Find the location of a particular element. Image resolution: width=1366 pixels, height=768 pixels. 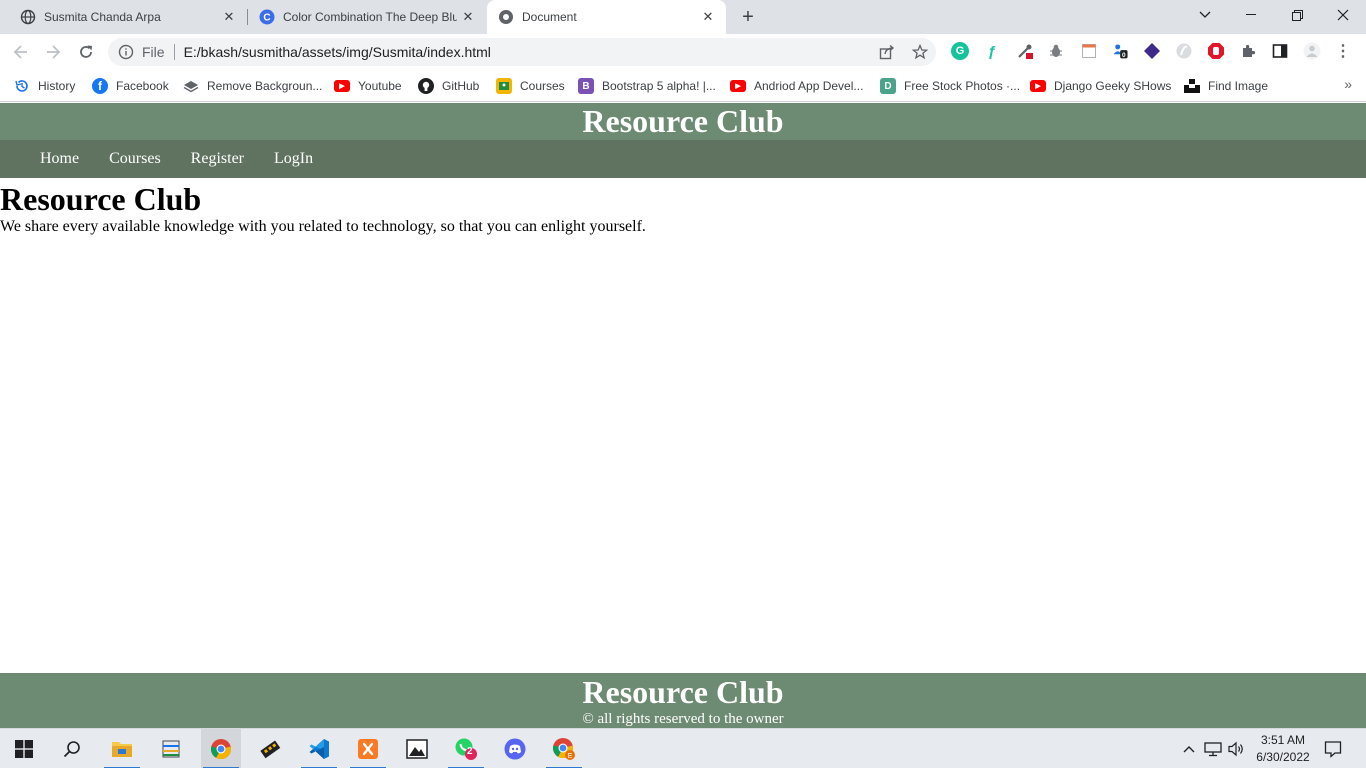

profile-avatar-icon is located at coordinates (1312, 51).